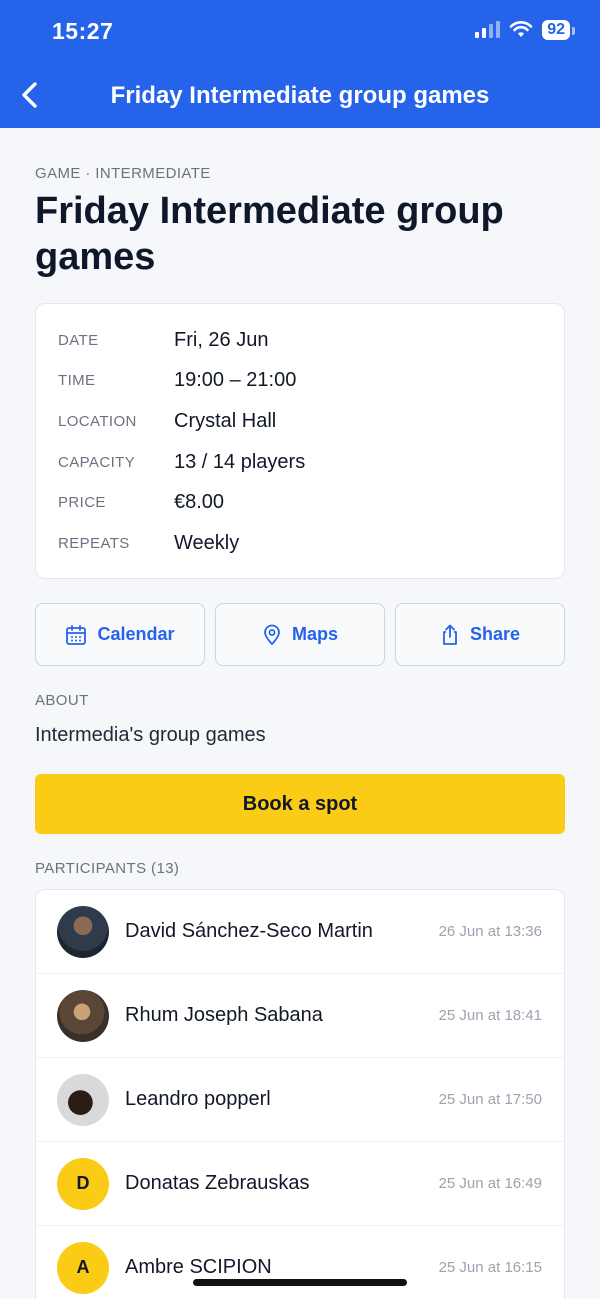  I want to click on detail-row-price: PRICE €8.00, so click(300, 502).